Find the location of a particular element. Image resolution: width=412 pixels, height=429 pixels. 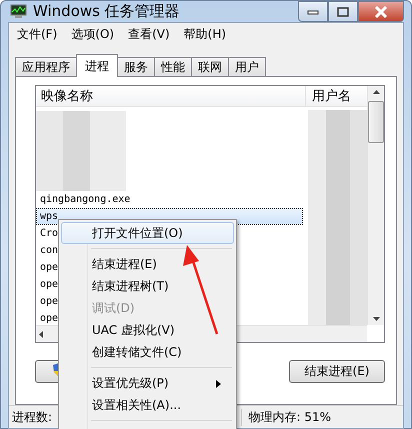

status-text: 进程数: is located at coordinates (31, 417).